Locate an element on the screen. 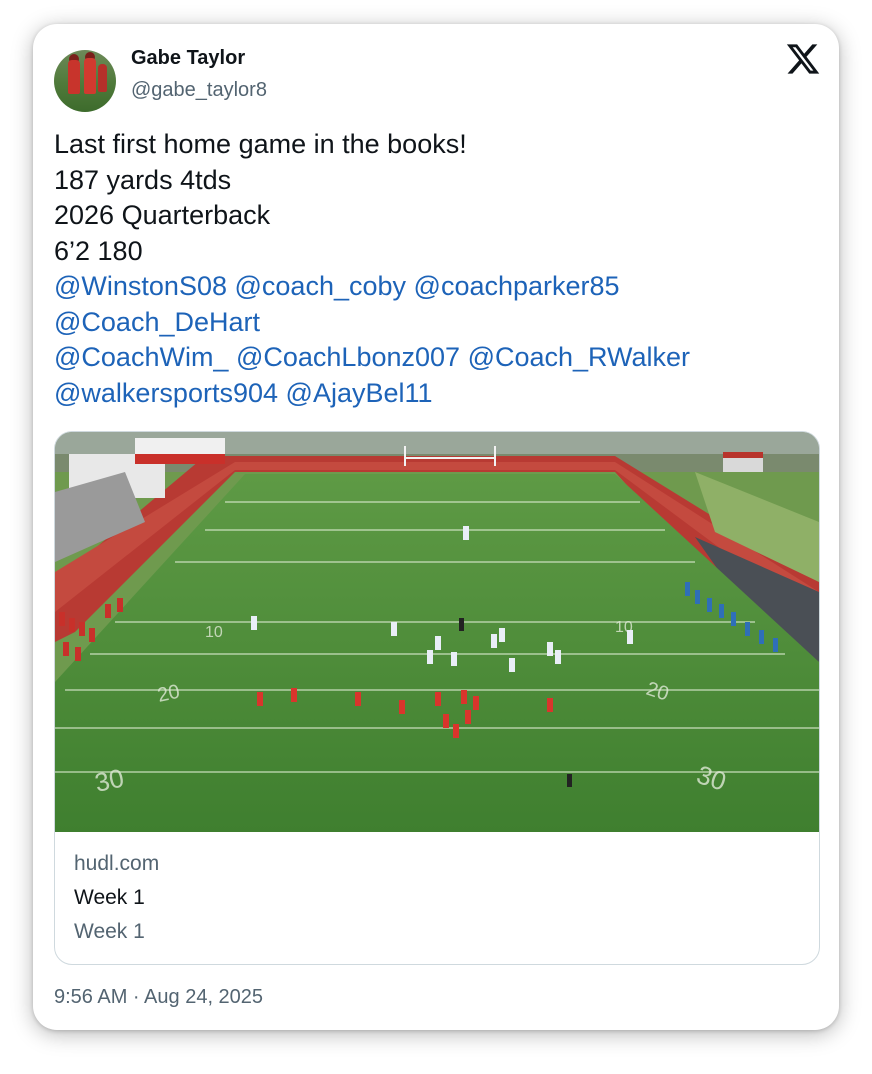 This screenshot has height=1074, width=872. avatar is located at coordinates (85, 81).